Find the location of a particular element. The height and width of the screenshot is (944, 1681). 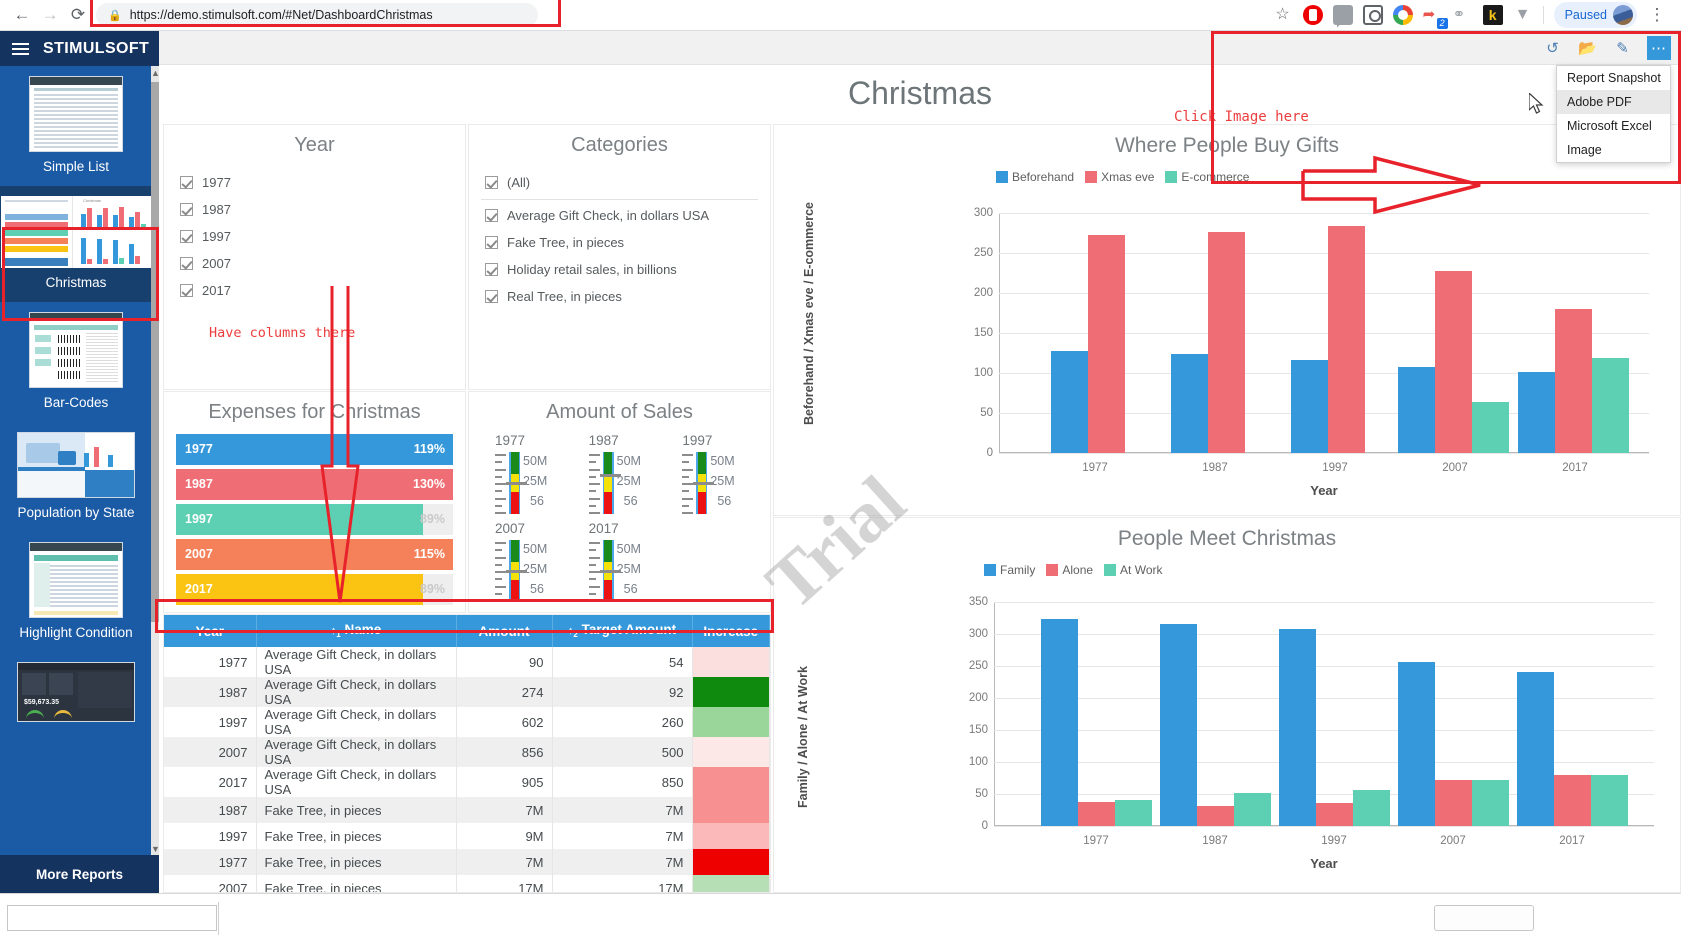

kaspersky-extension-icon: k is located at coordinates (1492, 15).